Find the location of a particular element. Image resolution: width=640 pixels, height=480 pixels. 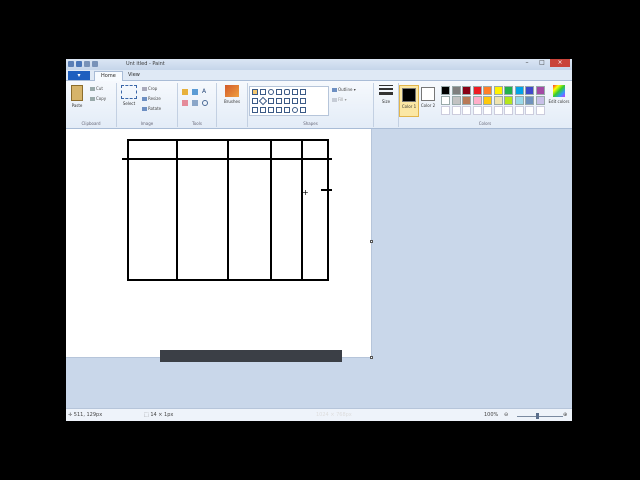

save-icon is located at coordinates (79, 64).